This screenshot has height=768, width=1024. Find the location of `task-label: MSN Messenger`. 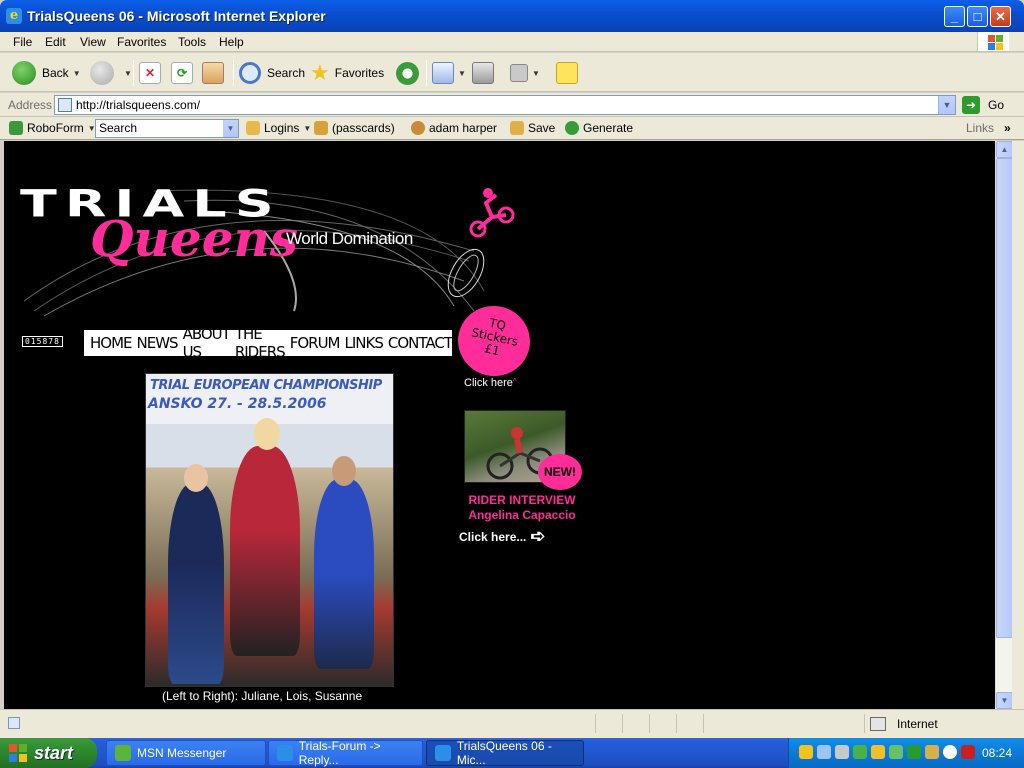

task-label: MSN Messenger is located at coordinates (182, 753).